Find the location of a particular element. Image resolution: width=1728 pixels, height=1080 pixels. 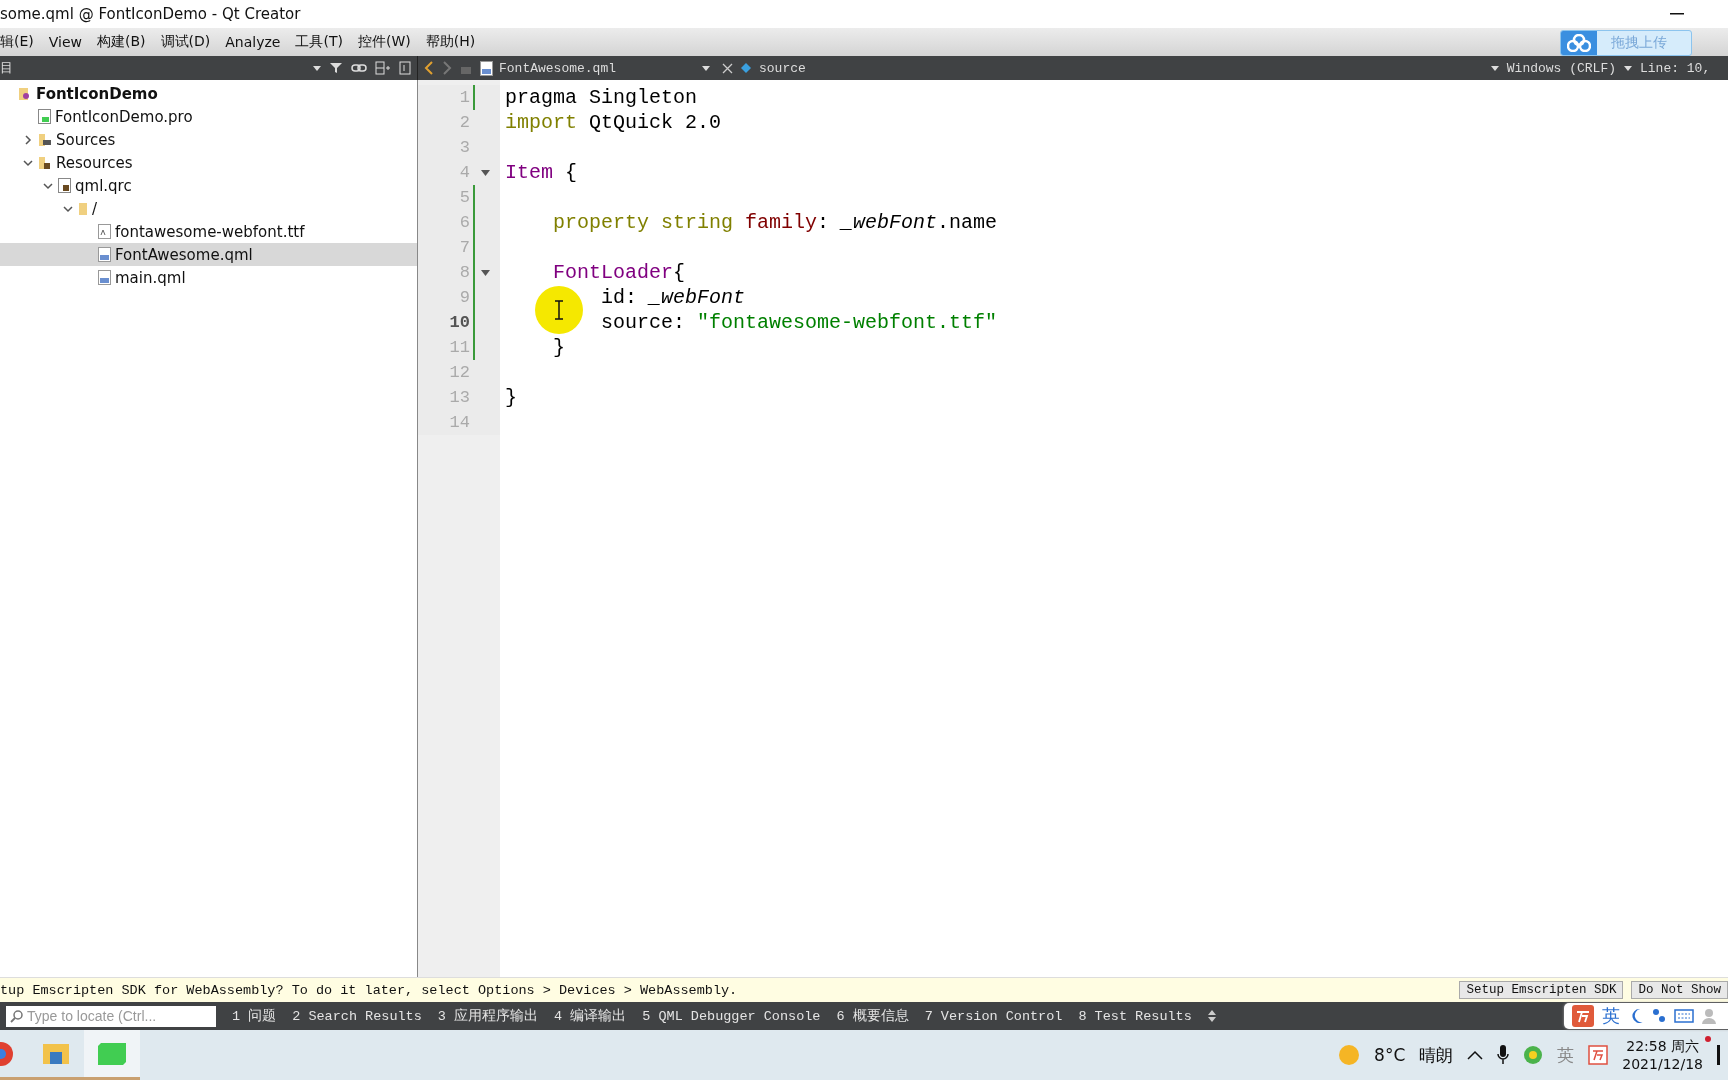

line-number: 4 is located at coordinates (464, 172).